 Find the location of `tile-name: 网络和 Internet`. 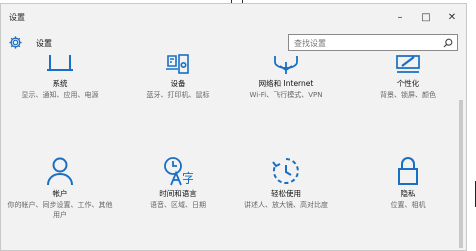

tile-name: 网络和 Internet is located at coordinates (286, 83).